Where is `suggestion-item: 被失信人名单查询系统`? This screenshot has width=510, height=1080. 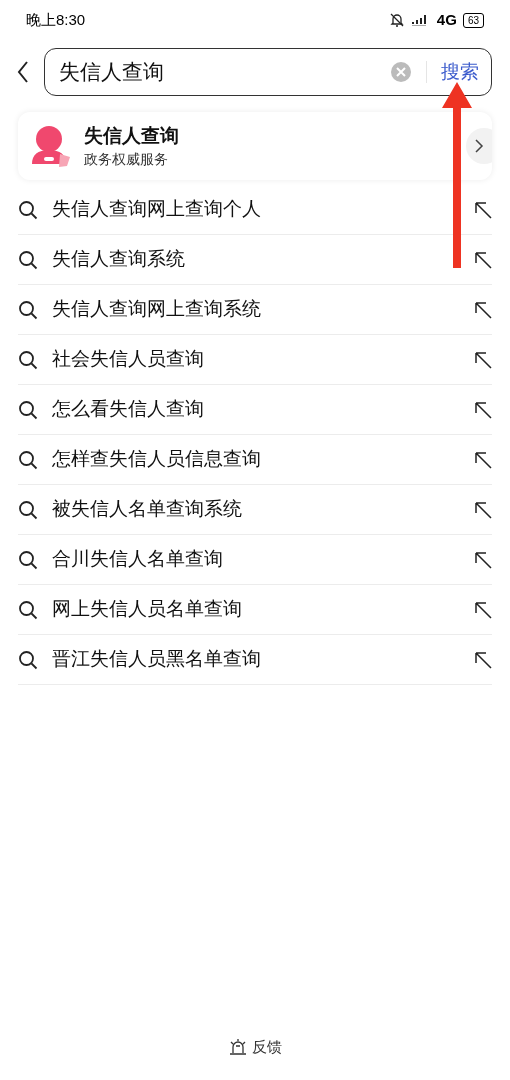 suggestion-item: 被失信人名单查询系统 is located at coordinates (255, 510).